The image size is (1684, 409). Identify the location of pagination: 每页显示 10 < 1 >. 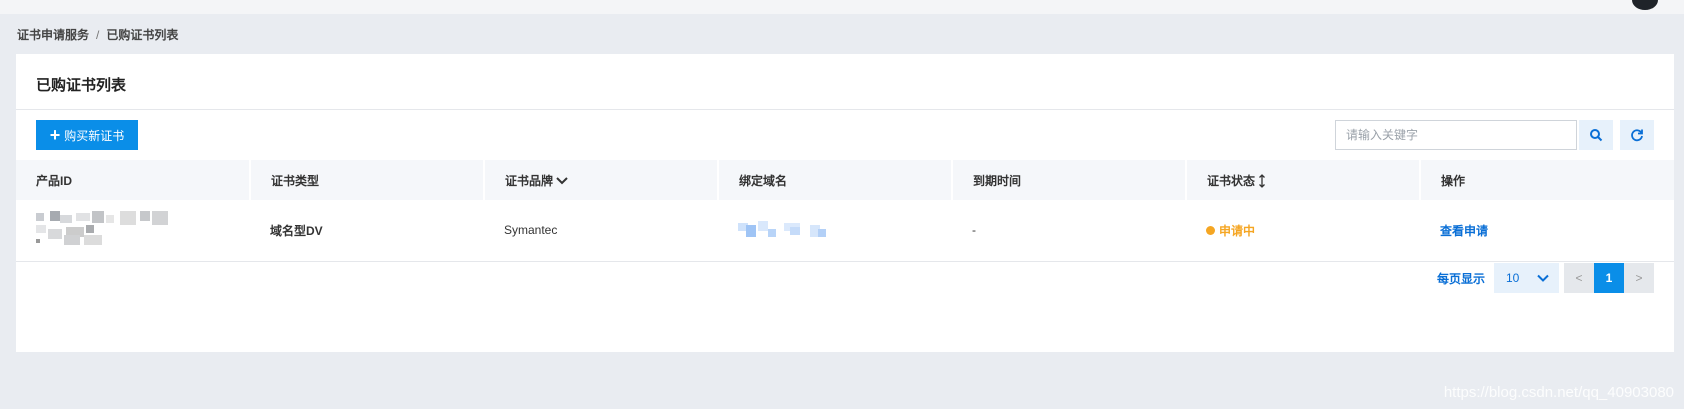
(1545, 278).